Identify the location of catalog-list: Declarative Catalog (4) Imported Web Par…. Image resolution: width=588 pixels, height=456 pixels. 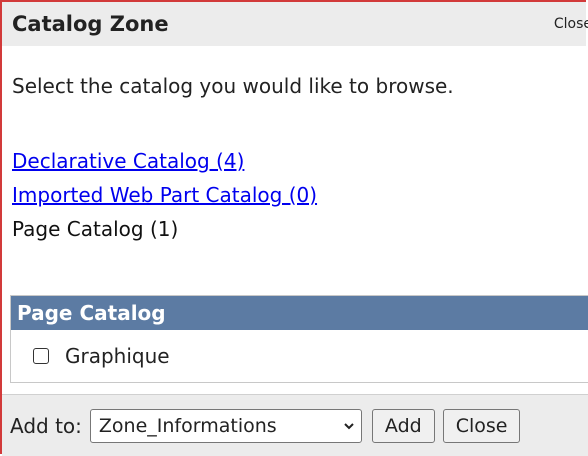
(164, 195).